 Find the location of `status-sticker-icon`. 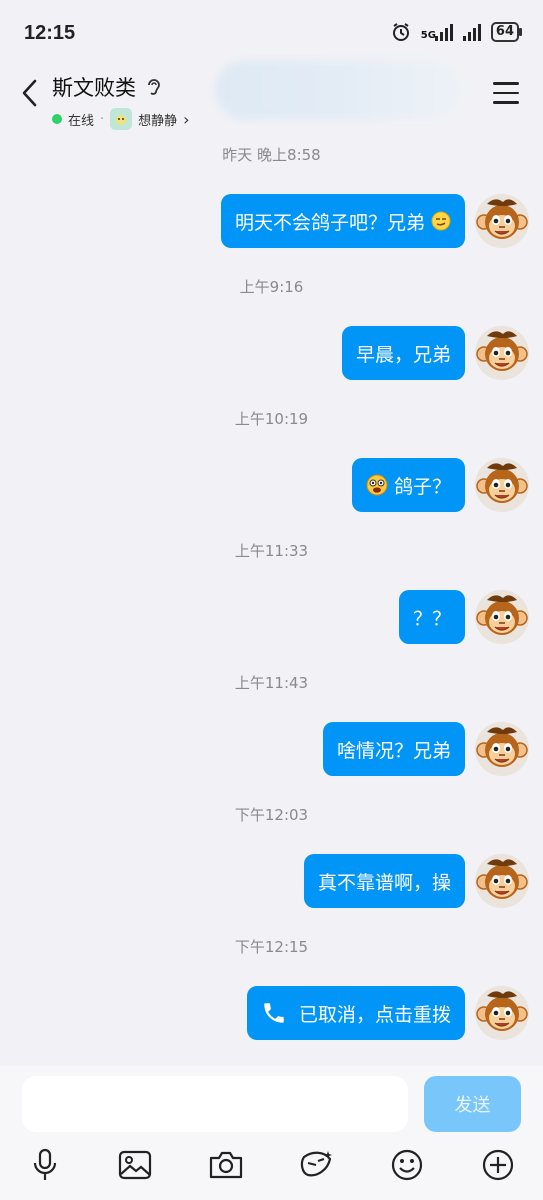

status-sticker-icon is located at coordinates (121, 119).